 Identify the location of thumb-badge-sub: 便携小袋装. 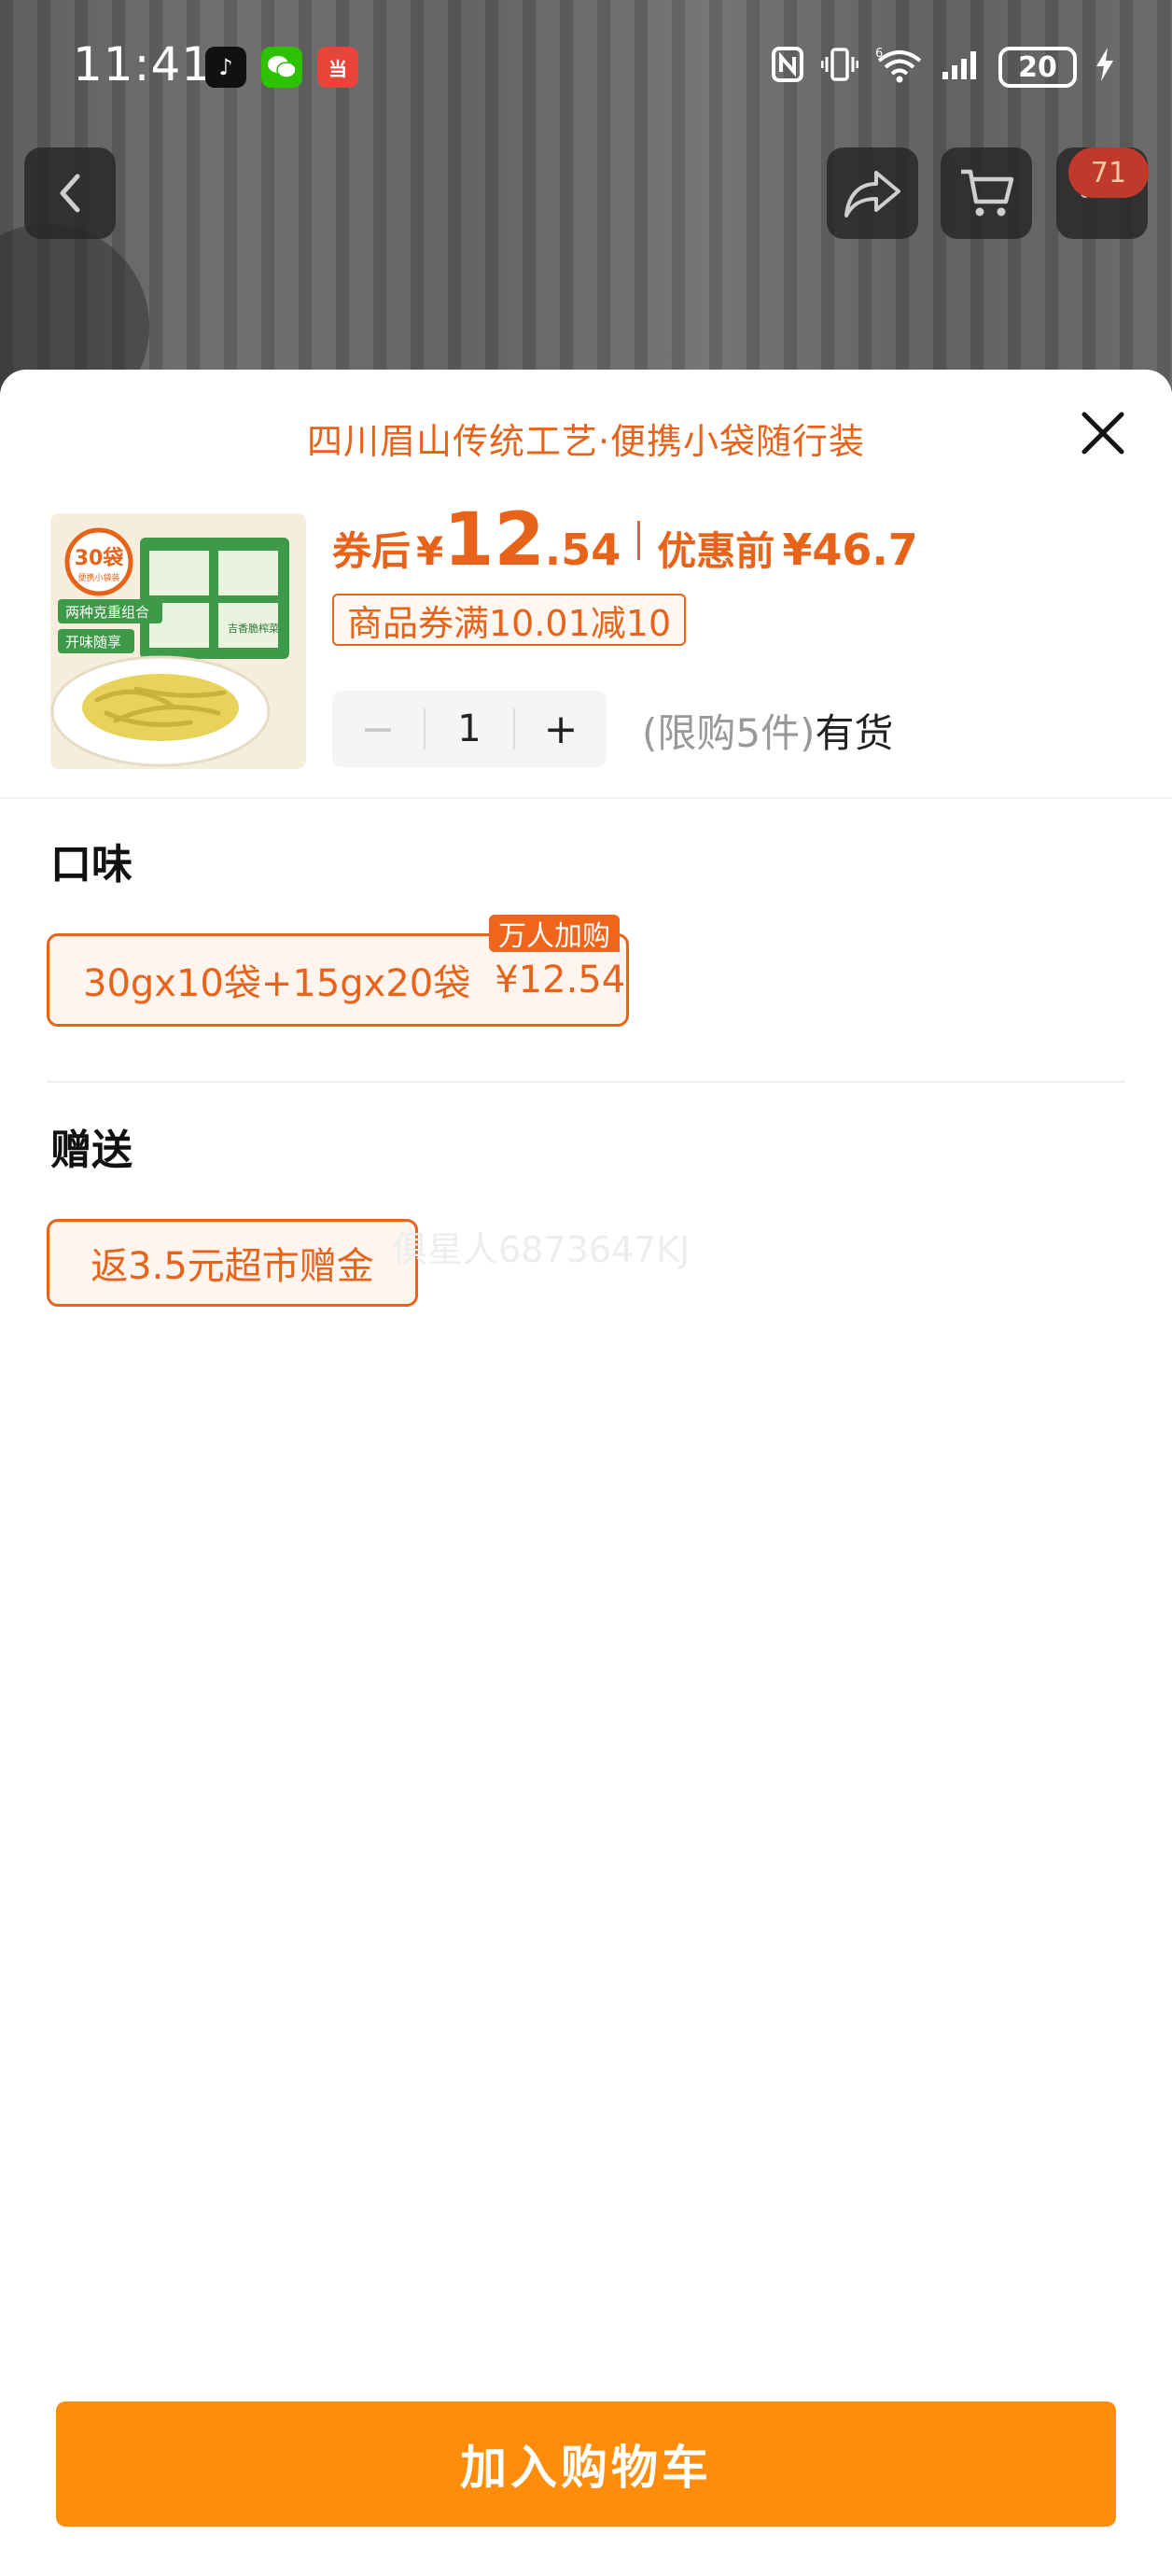
(98, 577).